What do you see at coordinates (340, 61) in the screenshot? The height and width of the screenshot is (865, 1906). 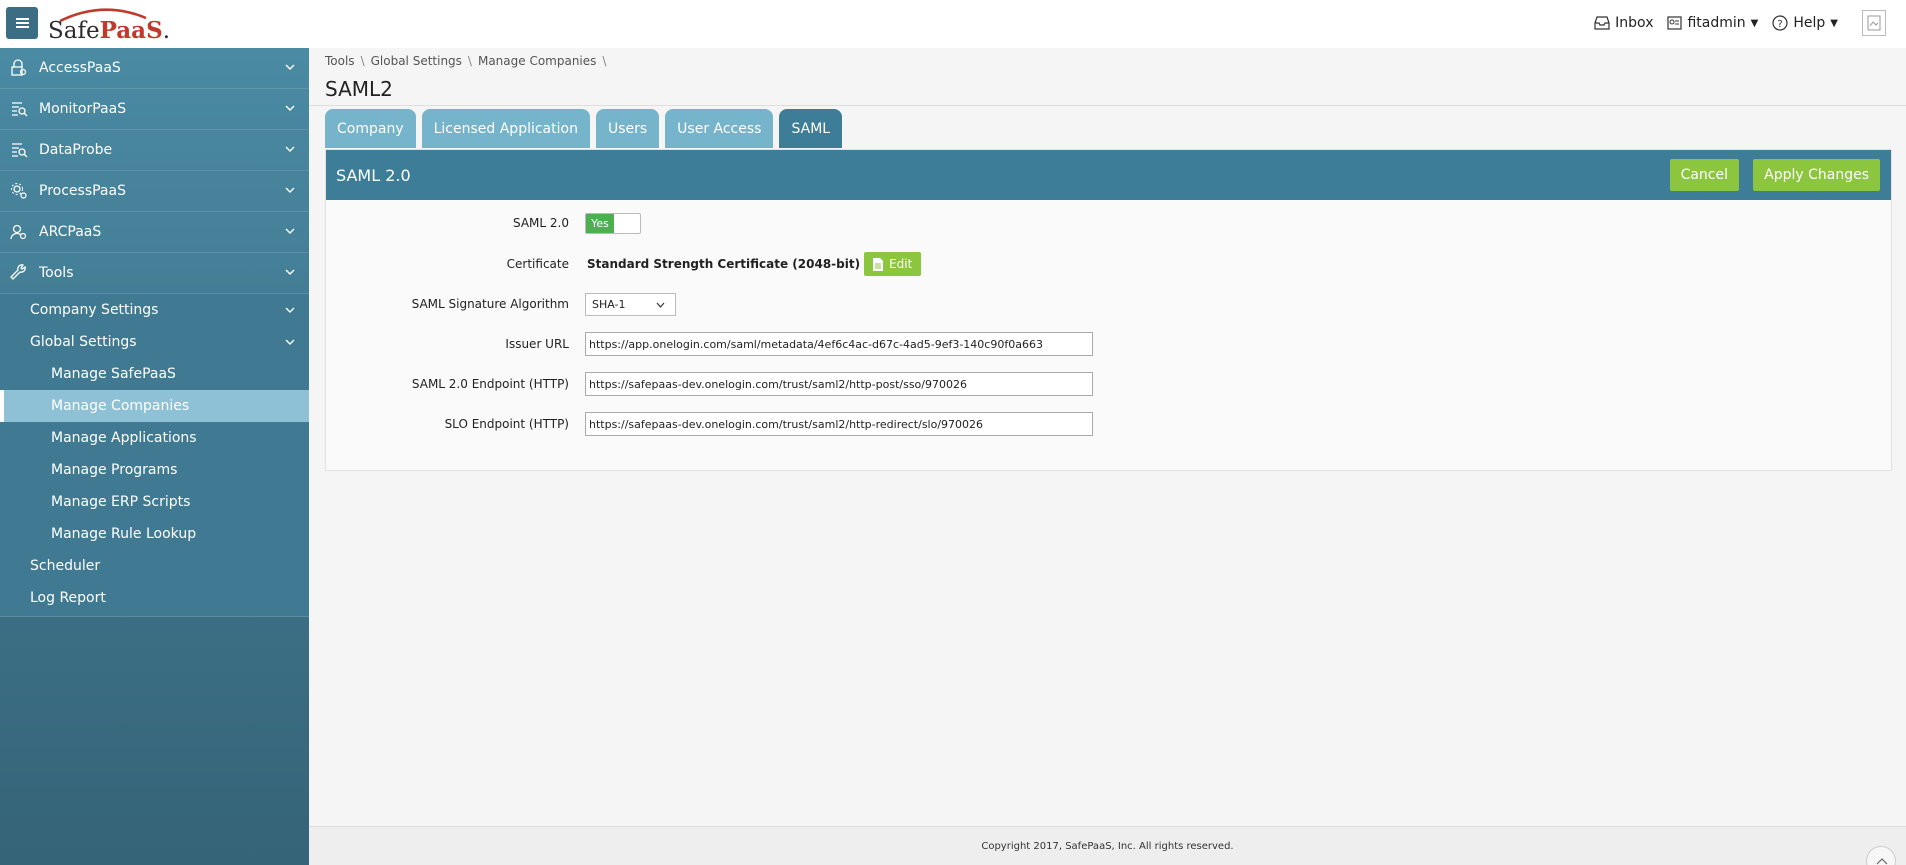 I see `breadcrumb-item-tools: Tools` at bounding box center [340, 61].